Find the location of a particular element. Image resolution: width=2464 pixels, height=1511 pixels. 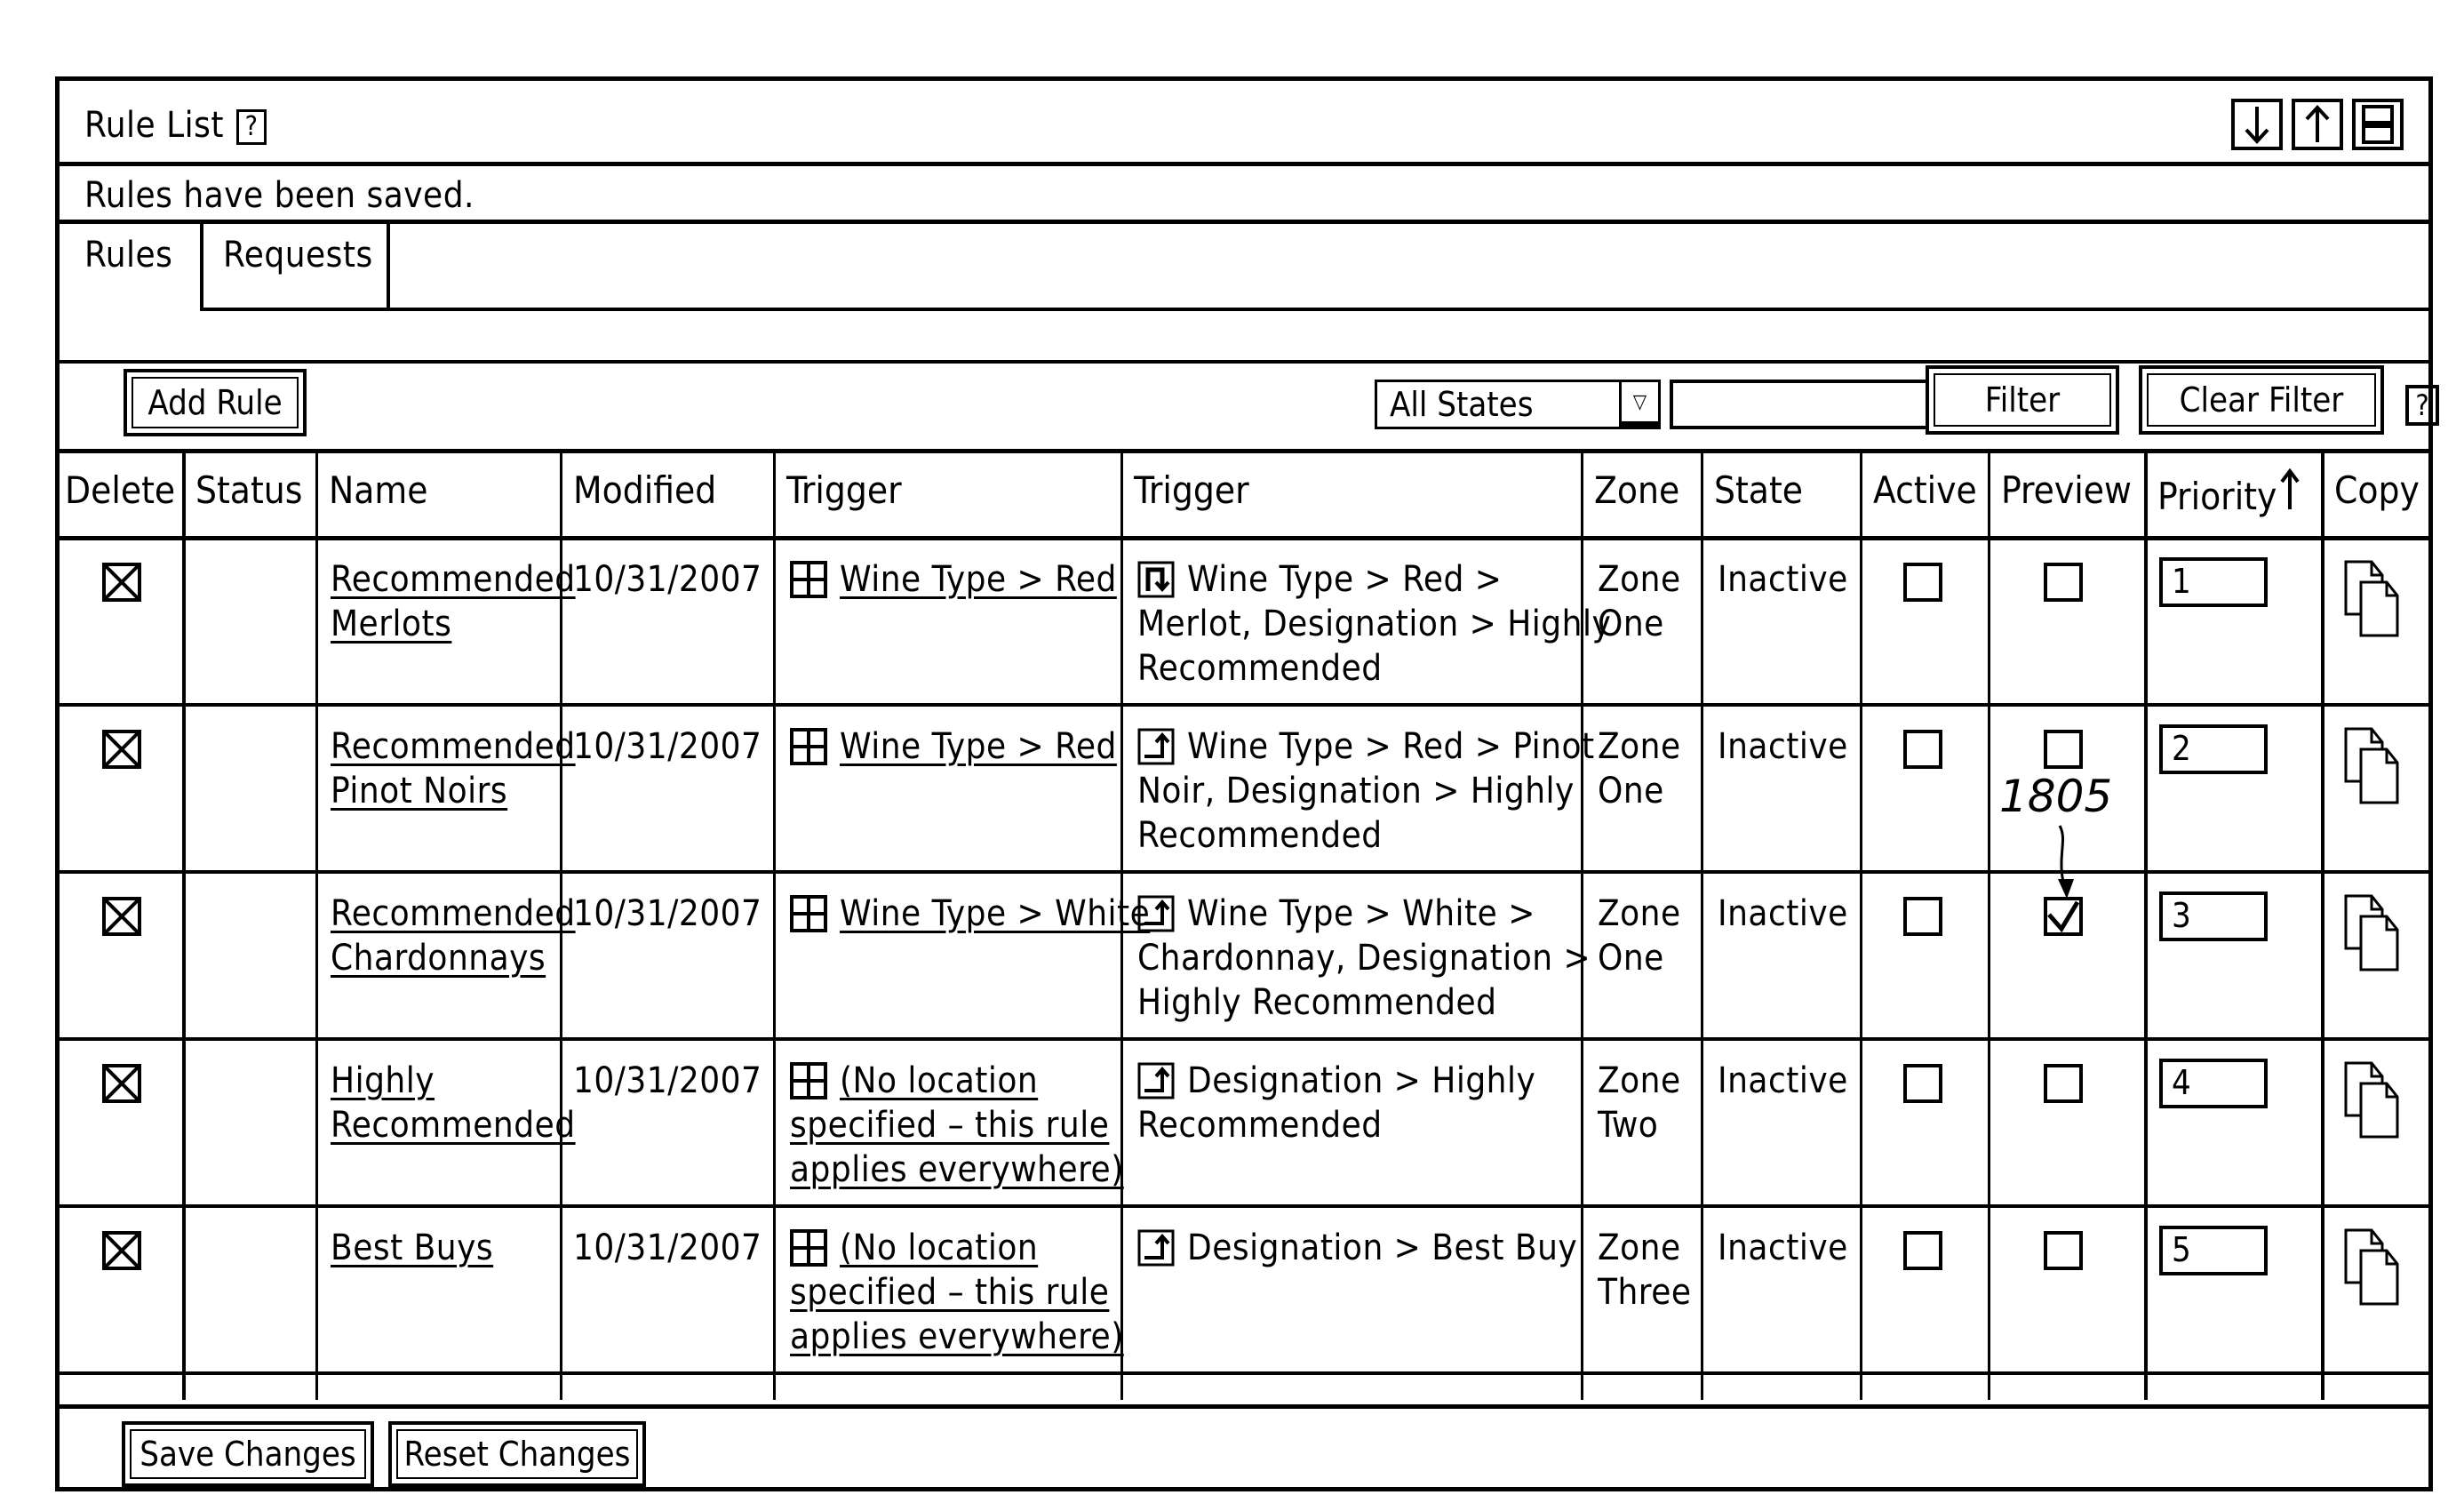

status-message: Rules have been saved. is located at coordinates (279, 195).